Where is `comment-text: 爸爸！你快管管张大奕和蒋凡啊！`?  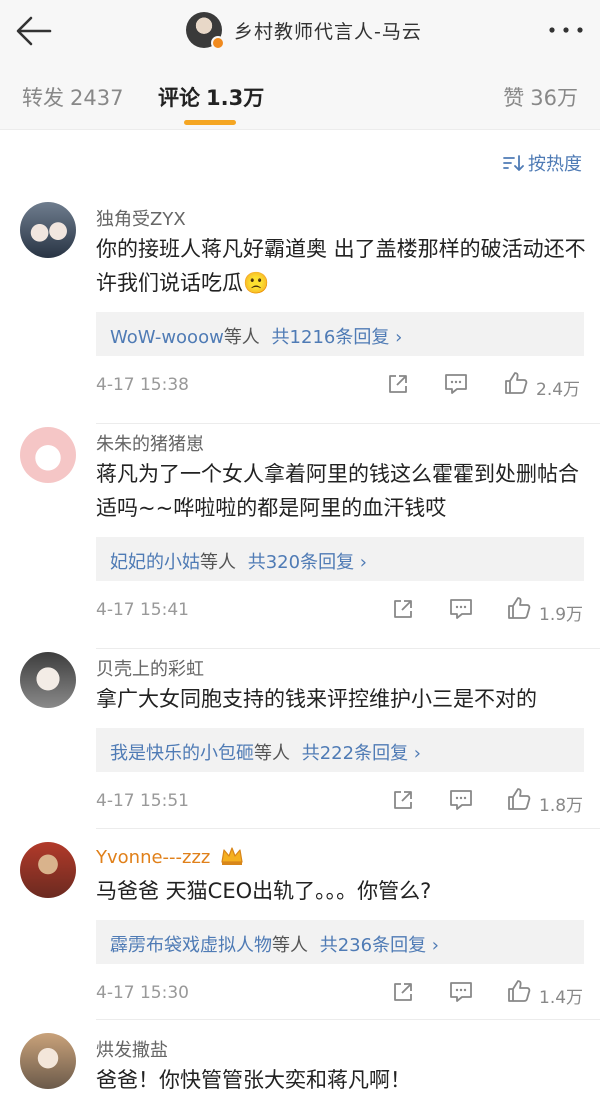
comment-text: 爸爸！你快管管张大奕和蒋凡啊！ is located at coordinates (253, 1080).